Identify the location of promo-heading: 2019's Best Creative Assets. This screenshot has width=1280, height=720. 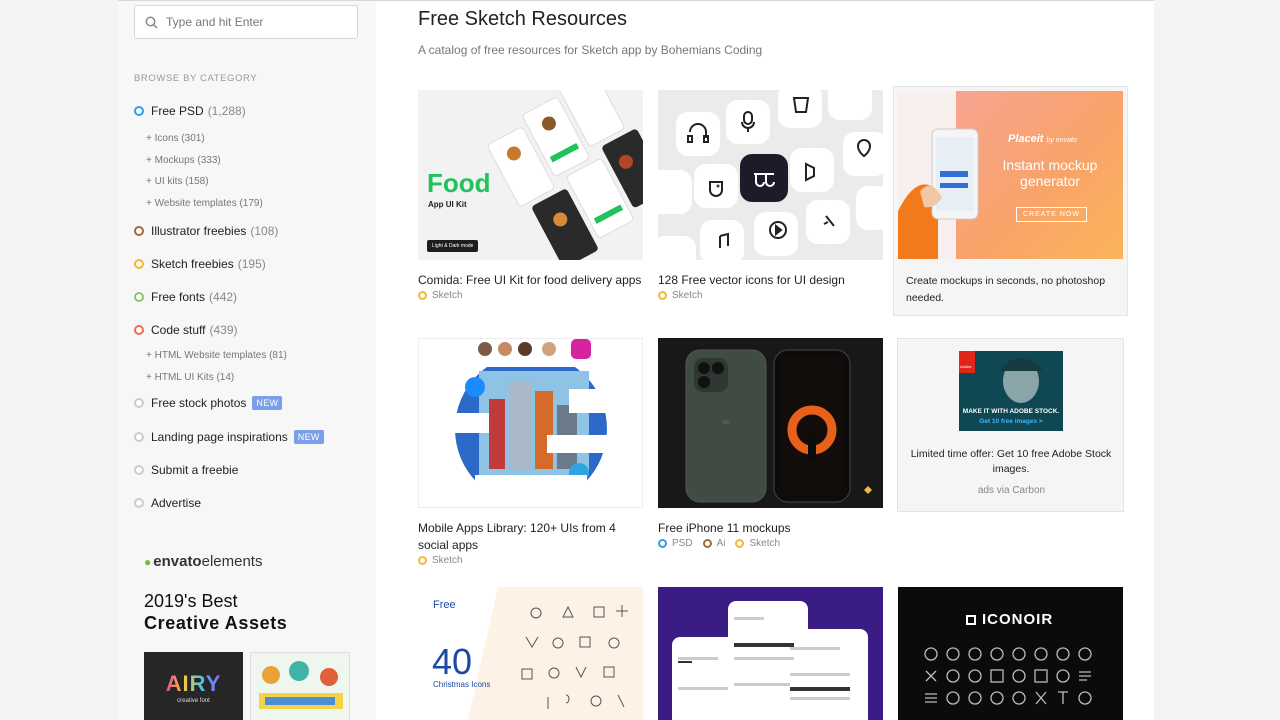
(216, 612).